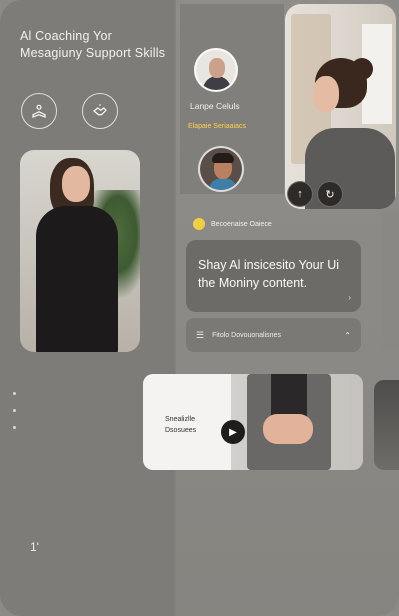  I want to click on status-row: Becoenaise Oaiece, so click(232, 224).